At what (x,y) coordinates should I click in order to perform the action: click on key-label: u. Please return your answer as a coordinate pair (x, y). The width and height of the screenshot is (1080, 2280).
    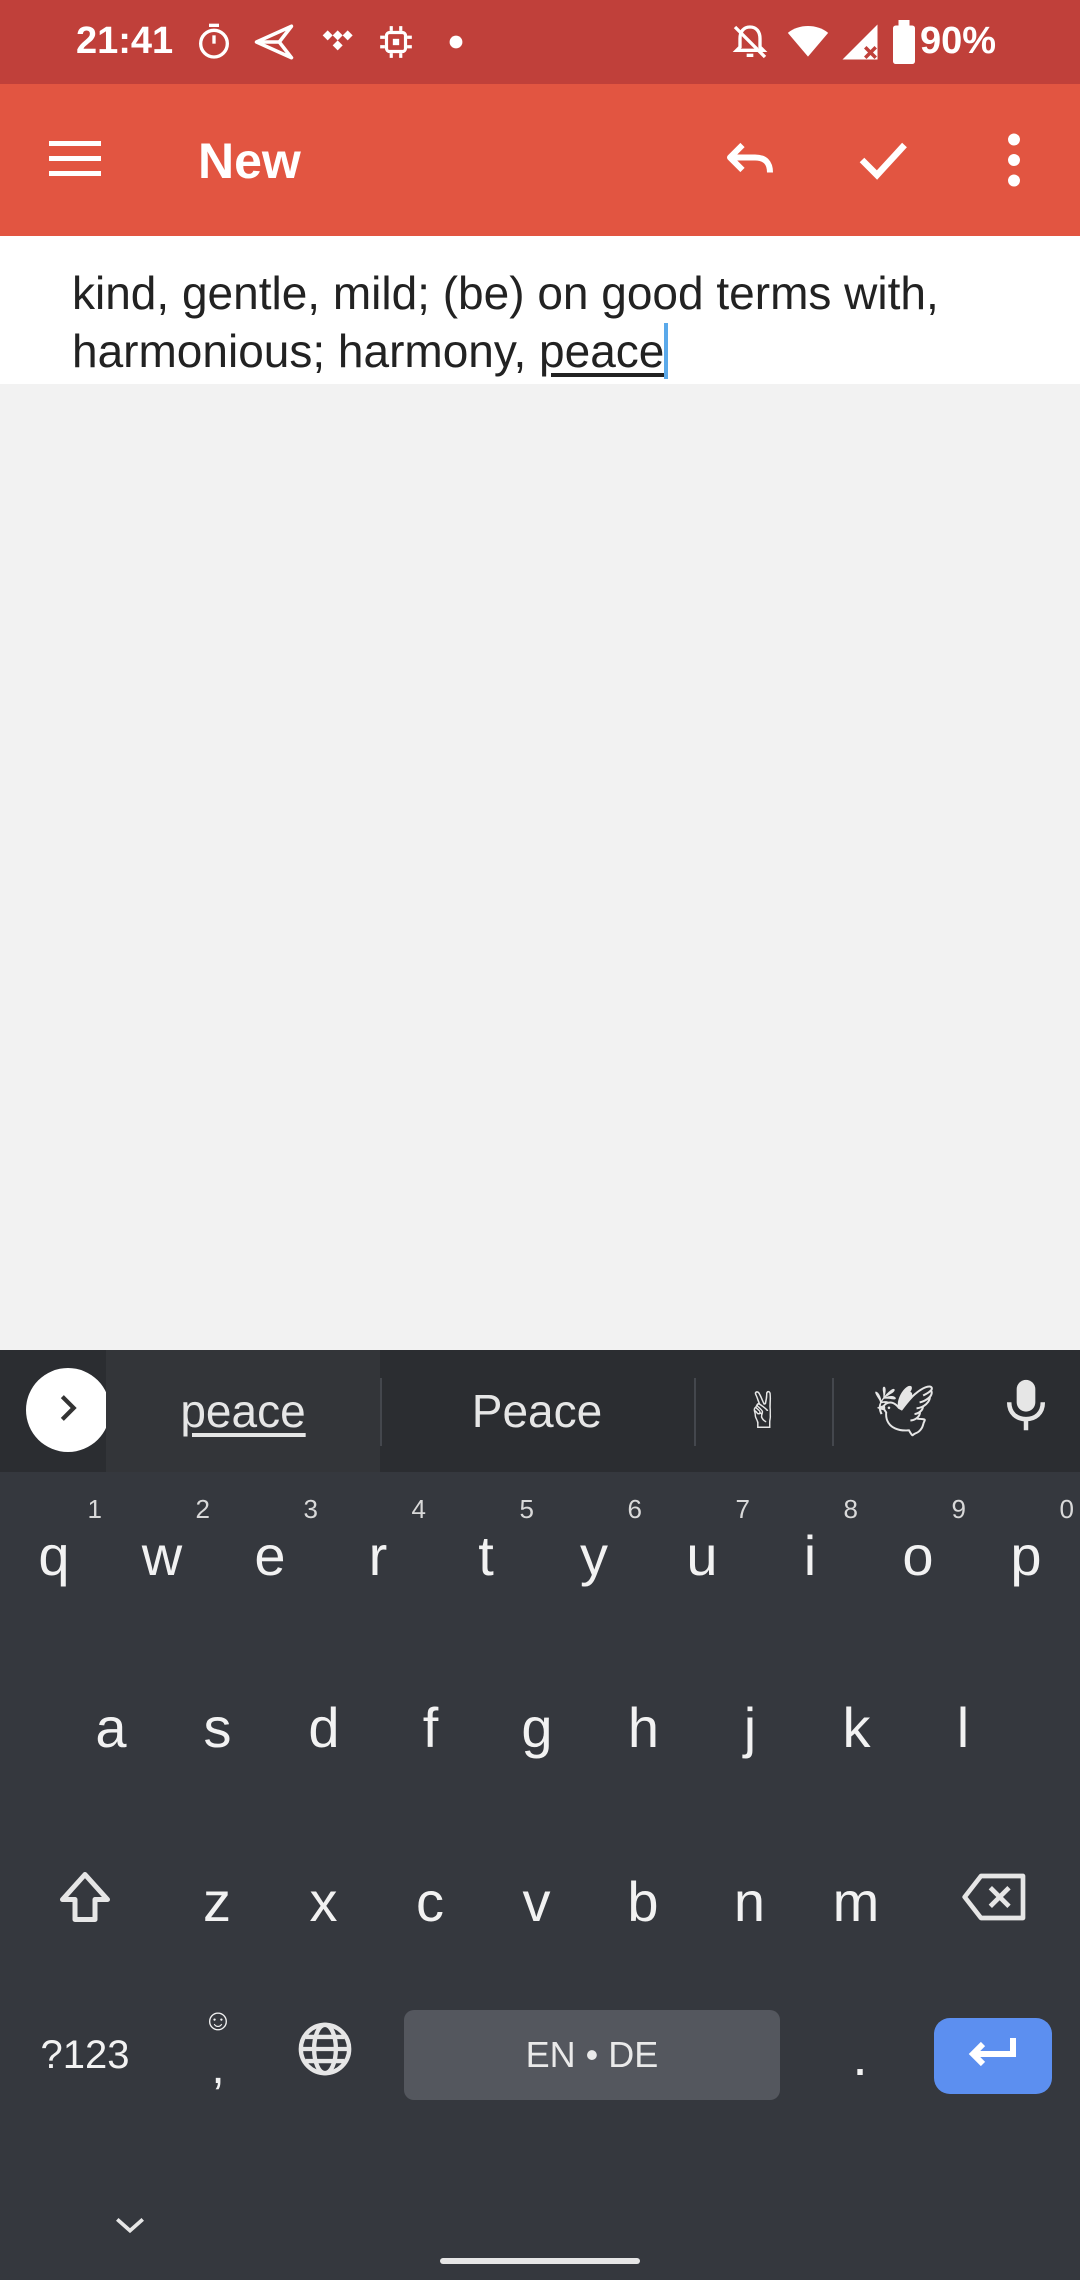
    Looking at the image, I should click on (702, 1555).